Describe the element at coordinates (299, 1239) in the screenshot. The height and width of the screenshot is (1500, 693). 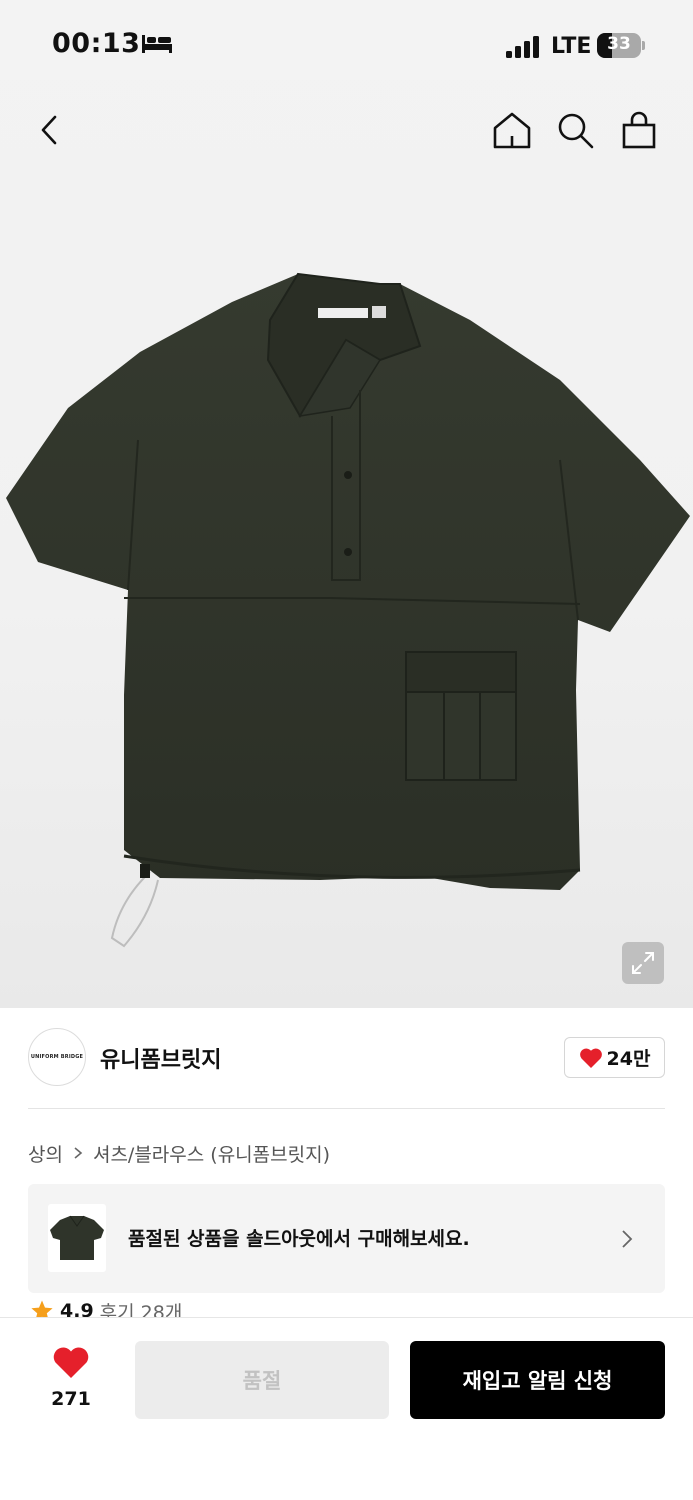
I see `soldout-banner-text: 품절된 상품을 솔드아웃에서 구매해보세요.` at that location.